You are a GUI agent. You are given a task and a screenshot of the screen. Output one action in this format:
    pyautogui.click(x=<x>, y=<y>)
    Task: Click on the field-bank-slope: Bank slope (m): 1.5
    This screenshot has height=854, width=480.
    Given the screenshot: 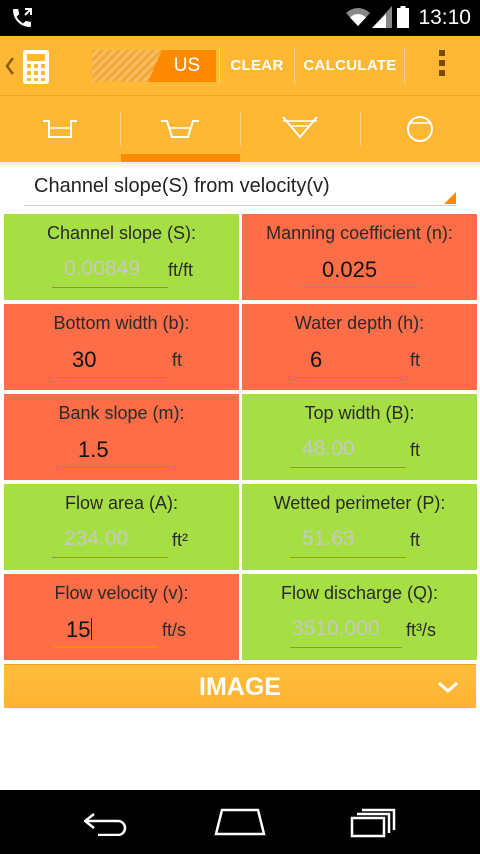 What is the action you would take?
    pyautogui.click(x=121, y=437)
    